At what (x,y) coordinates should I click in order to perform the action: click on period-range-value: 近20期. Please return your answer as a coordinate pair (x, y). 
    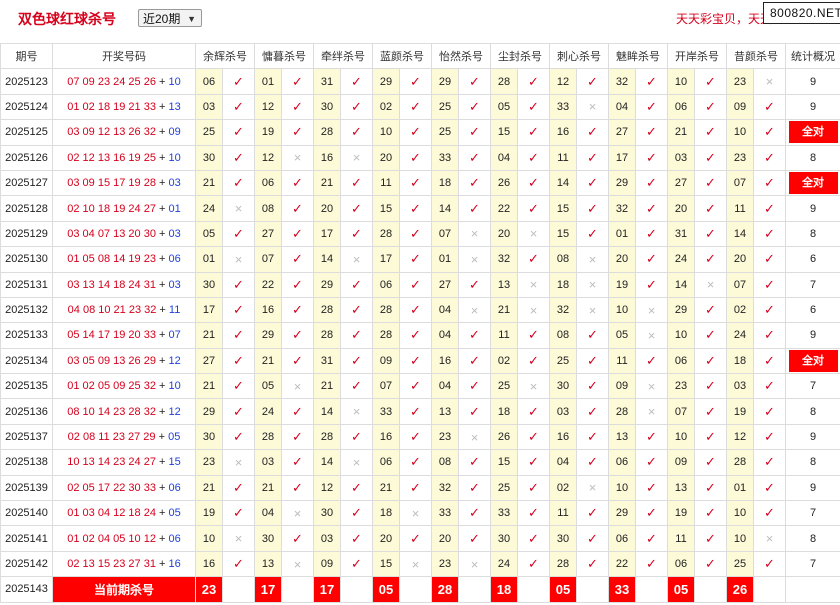
    Looking at the image, I should click on (162, 19).